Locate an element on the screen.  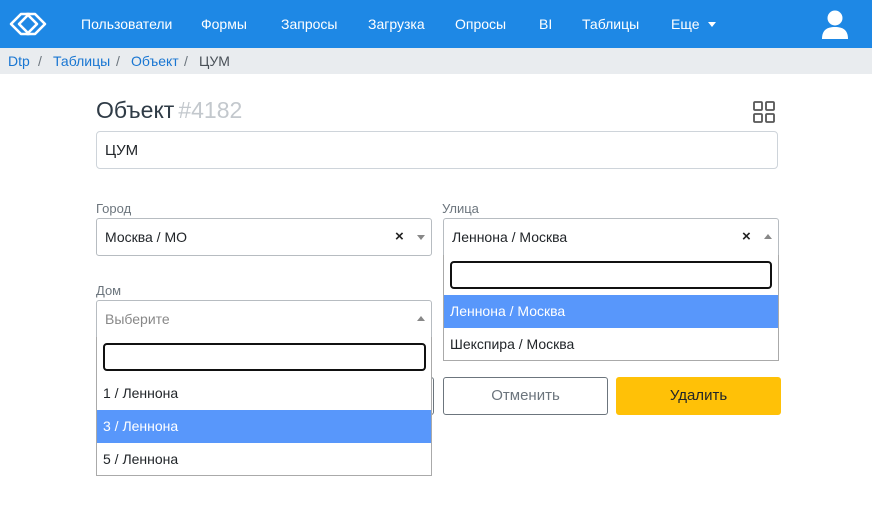
breadcrumb-link-tables: Таблицы is located at coordinates (81, 61).